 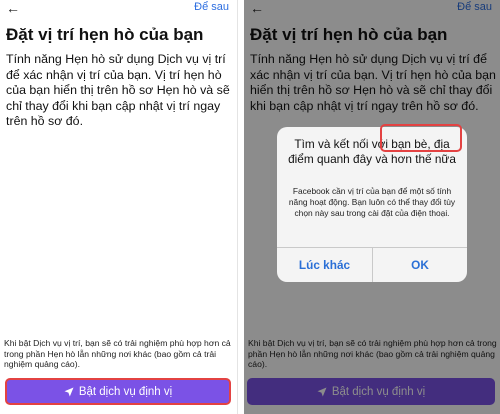 I want to click on skip-link: Để sau, so click(x=211, y=7).